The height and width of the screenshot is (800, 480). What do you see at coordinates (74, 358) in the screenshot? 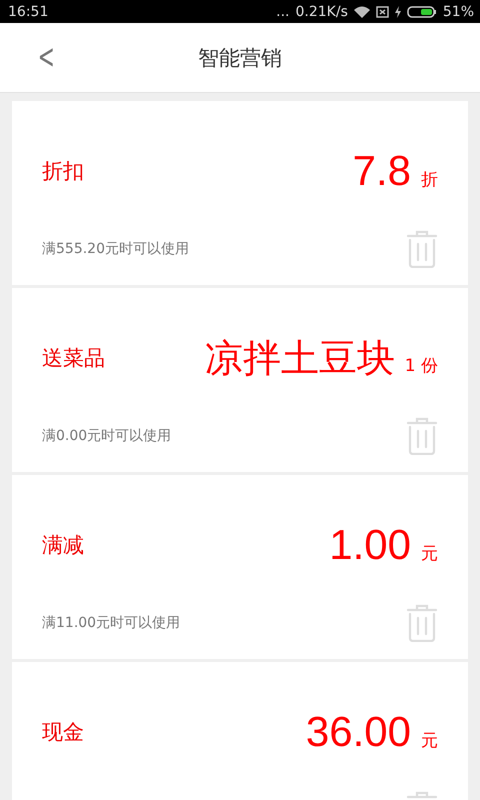
I see `promotion-type: 送菜品` at bounding box center [74, 358].